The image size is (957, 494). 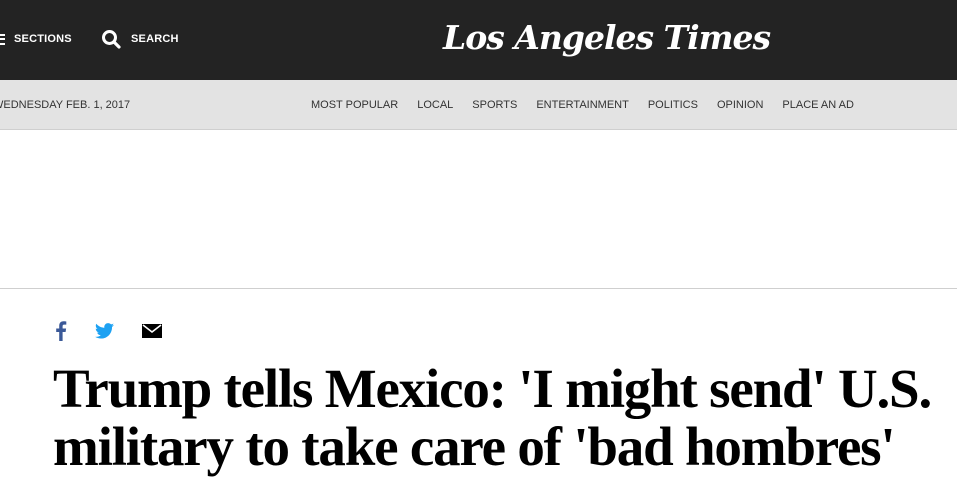 I want to click on nav-link-most-popular: MOST POPULAR, so click(x=354, y=105).